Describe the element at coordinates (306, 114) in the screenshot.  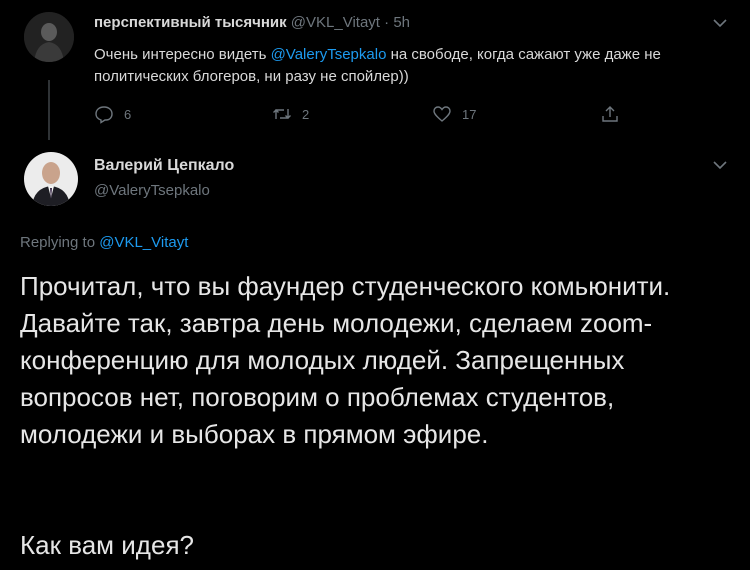
I see `retweet-count: 2` at that location.